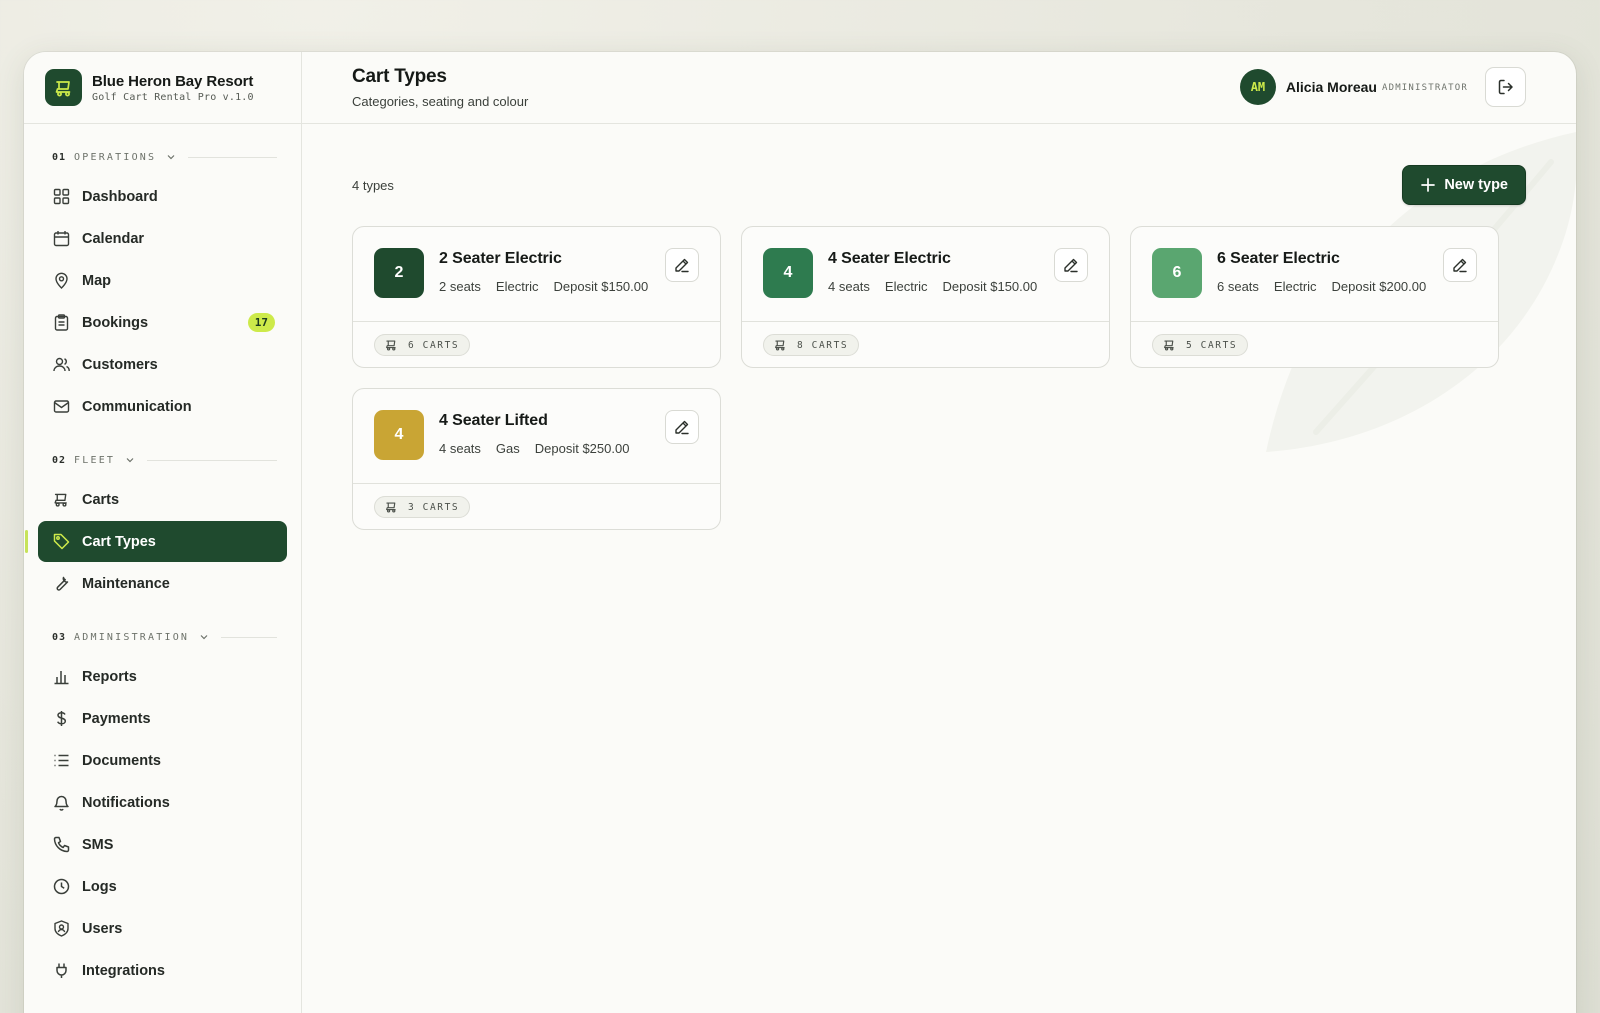 This screenshot has width=1600, height=1013. I want to click on cart-count: 8 CARTS, so click(823, 345).